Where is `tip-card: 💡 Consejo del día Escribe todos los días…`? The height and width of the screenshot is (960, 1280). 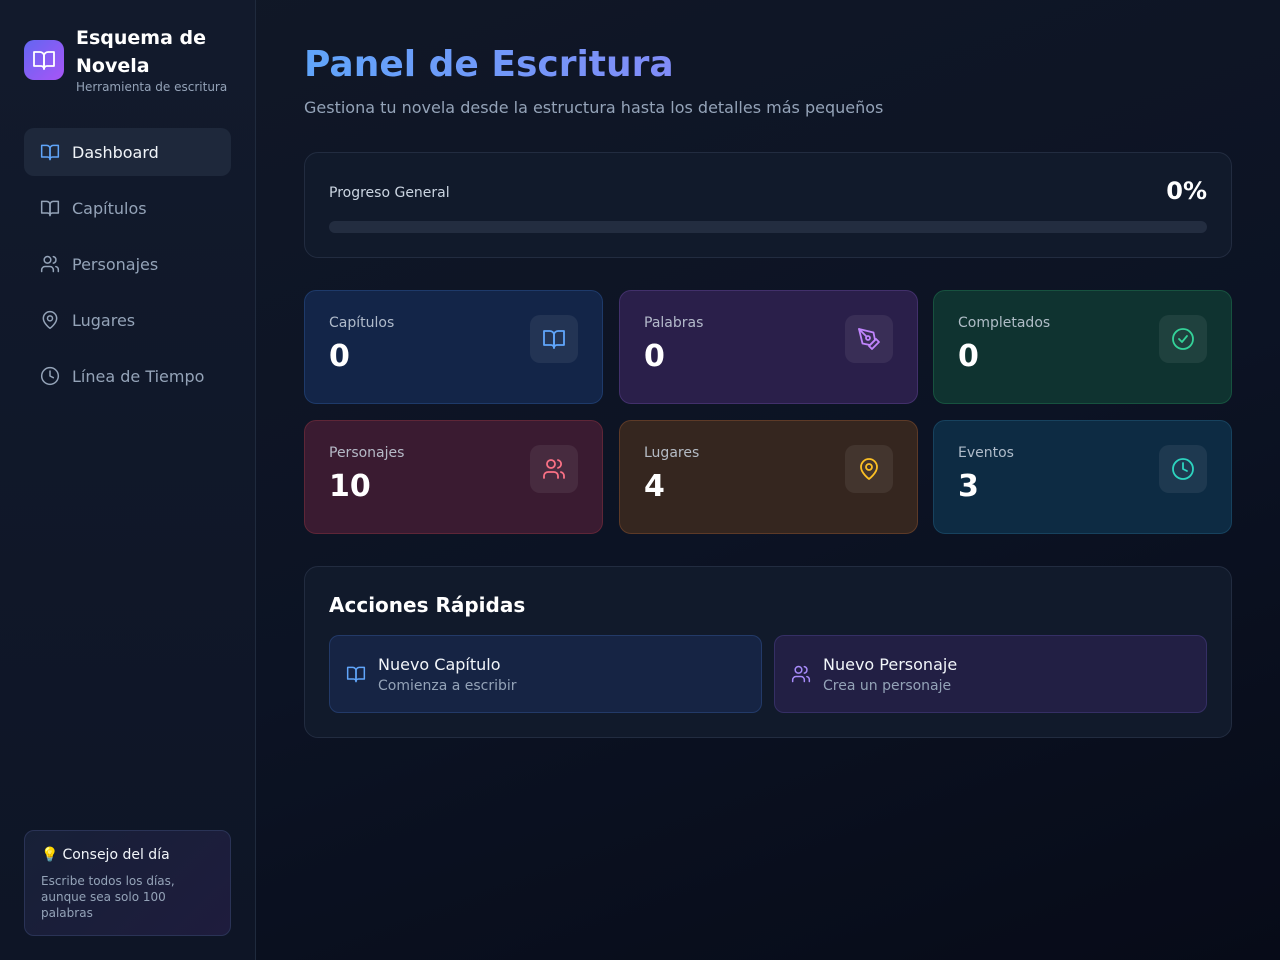 tip-card: 💡 Consejo del día Escribe todos los días… is located at coordinates (127, 883).